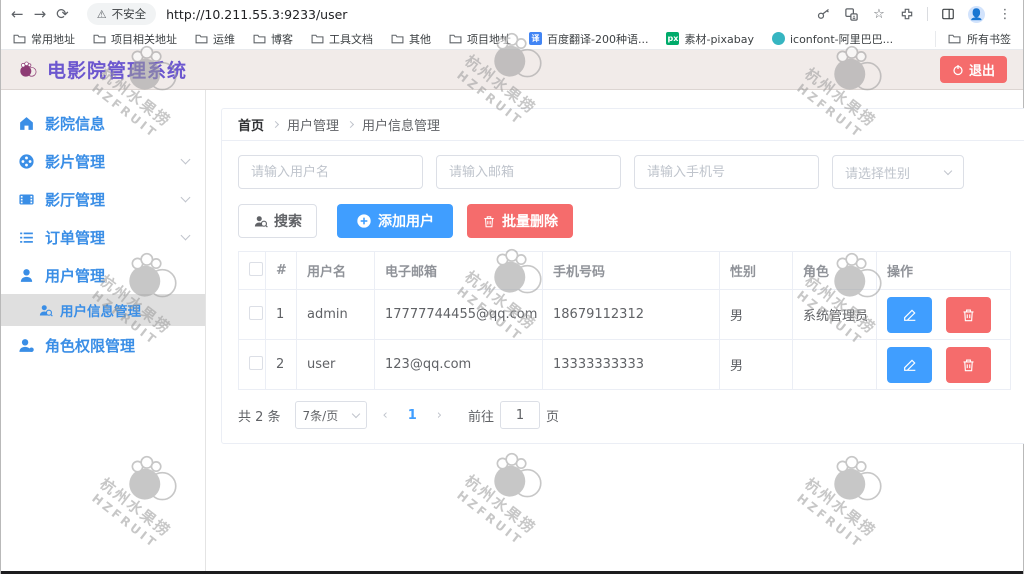 The width and height of the screenshot is (1024, 574). What do you see at coordinates (256, 14) in the screenshot?
I see `url-bar: http://10.211.55.3:9233/user` at bounding box center [256, 14].